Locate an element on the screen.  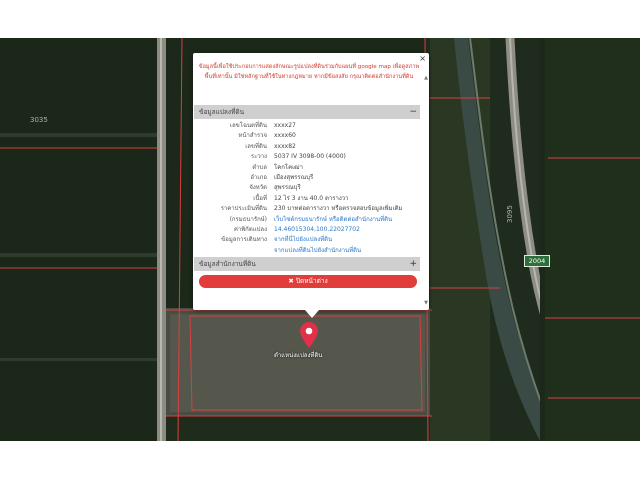
parcel-section-title: ข้อมูลแปลงที่ดิน is located at coordinates (222, 112).